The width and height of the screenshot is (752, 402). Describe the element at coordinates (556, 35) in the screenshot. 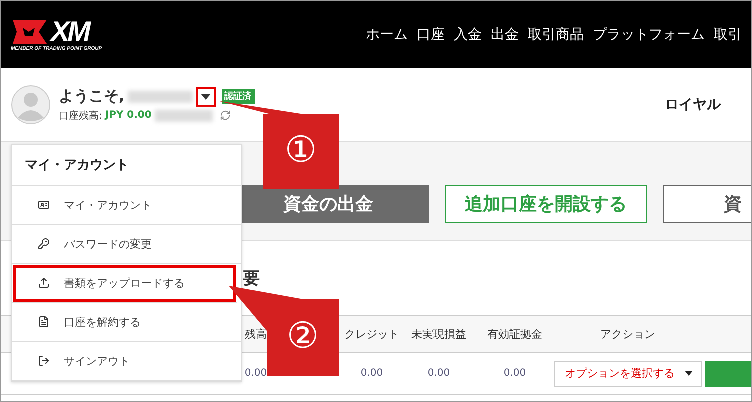

I see `nav-link: 取引商品` at that location.